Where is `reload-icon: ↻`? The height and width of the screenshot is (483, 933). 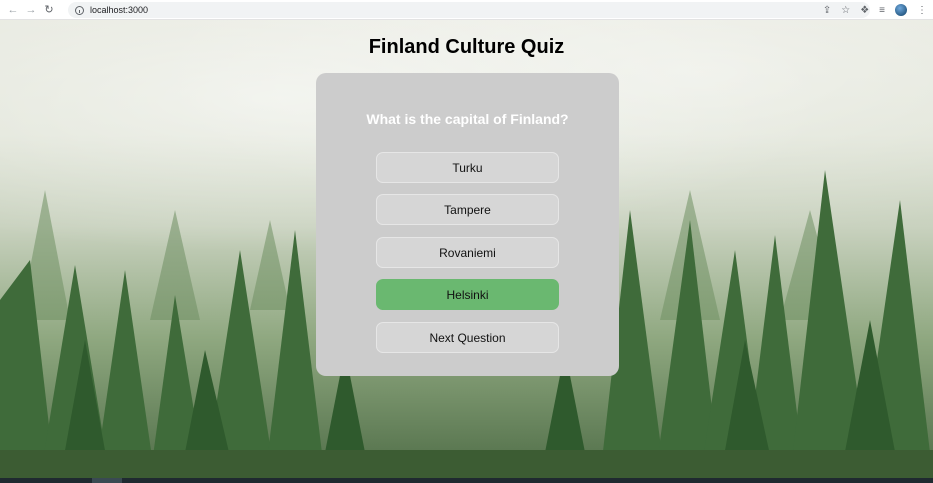 reload-icon: ↻ is located at coordinates (49, 10).